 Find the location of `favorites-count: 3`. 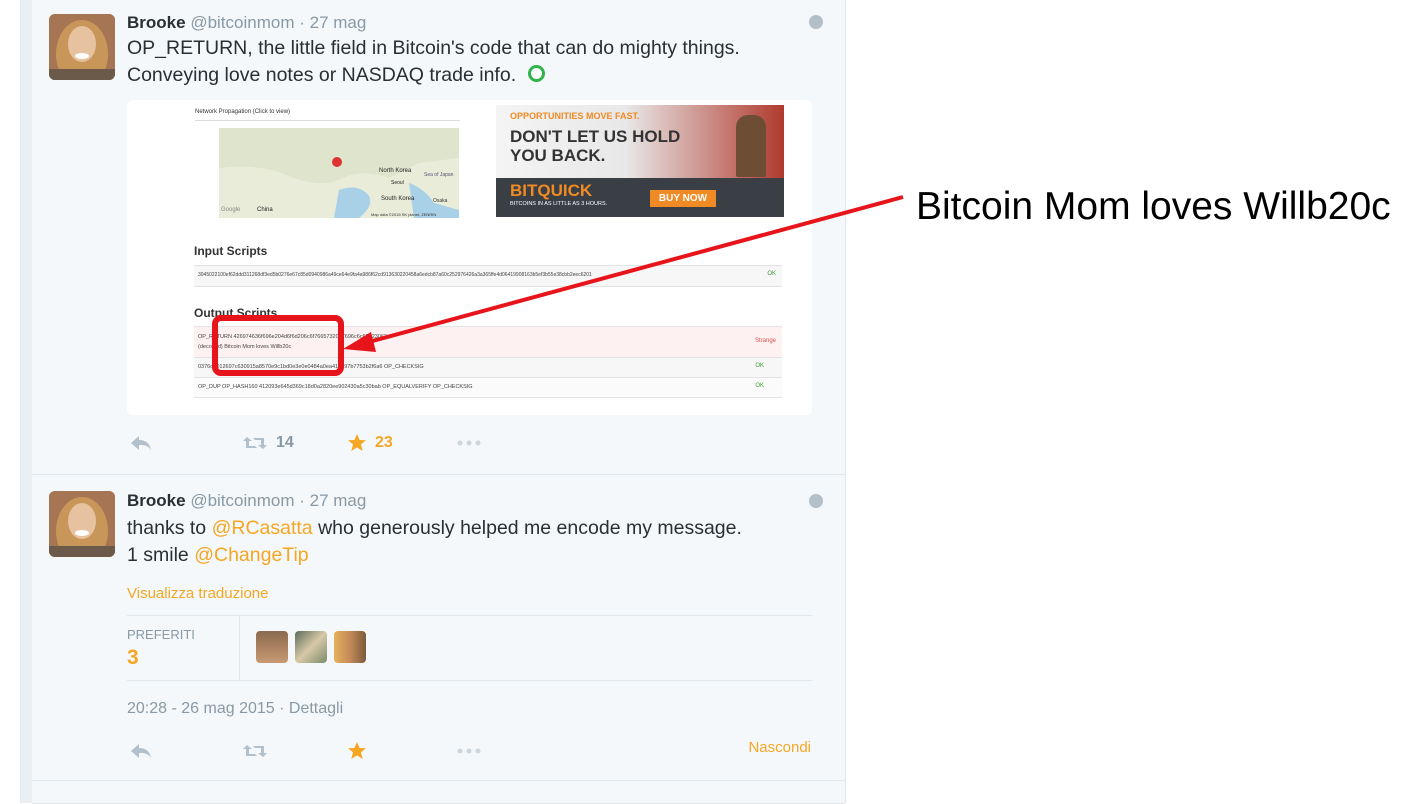

favorites-count: 3 is located at coordinates (133, 658).